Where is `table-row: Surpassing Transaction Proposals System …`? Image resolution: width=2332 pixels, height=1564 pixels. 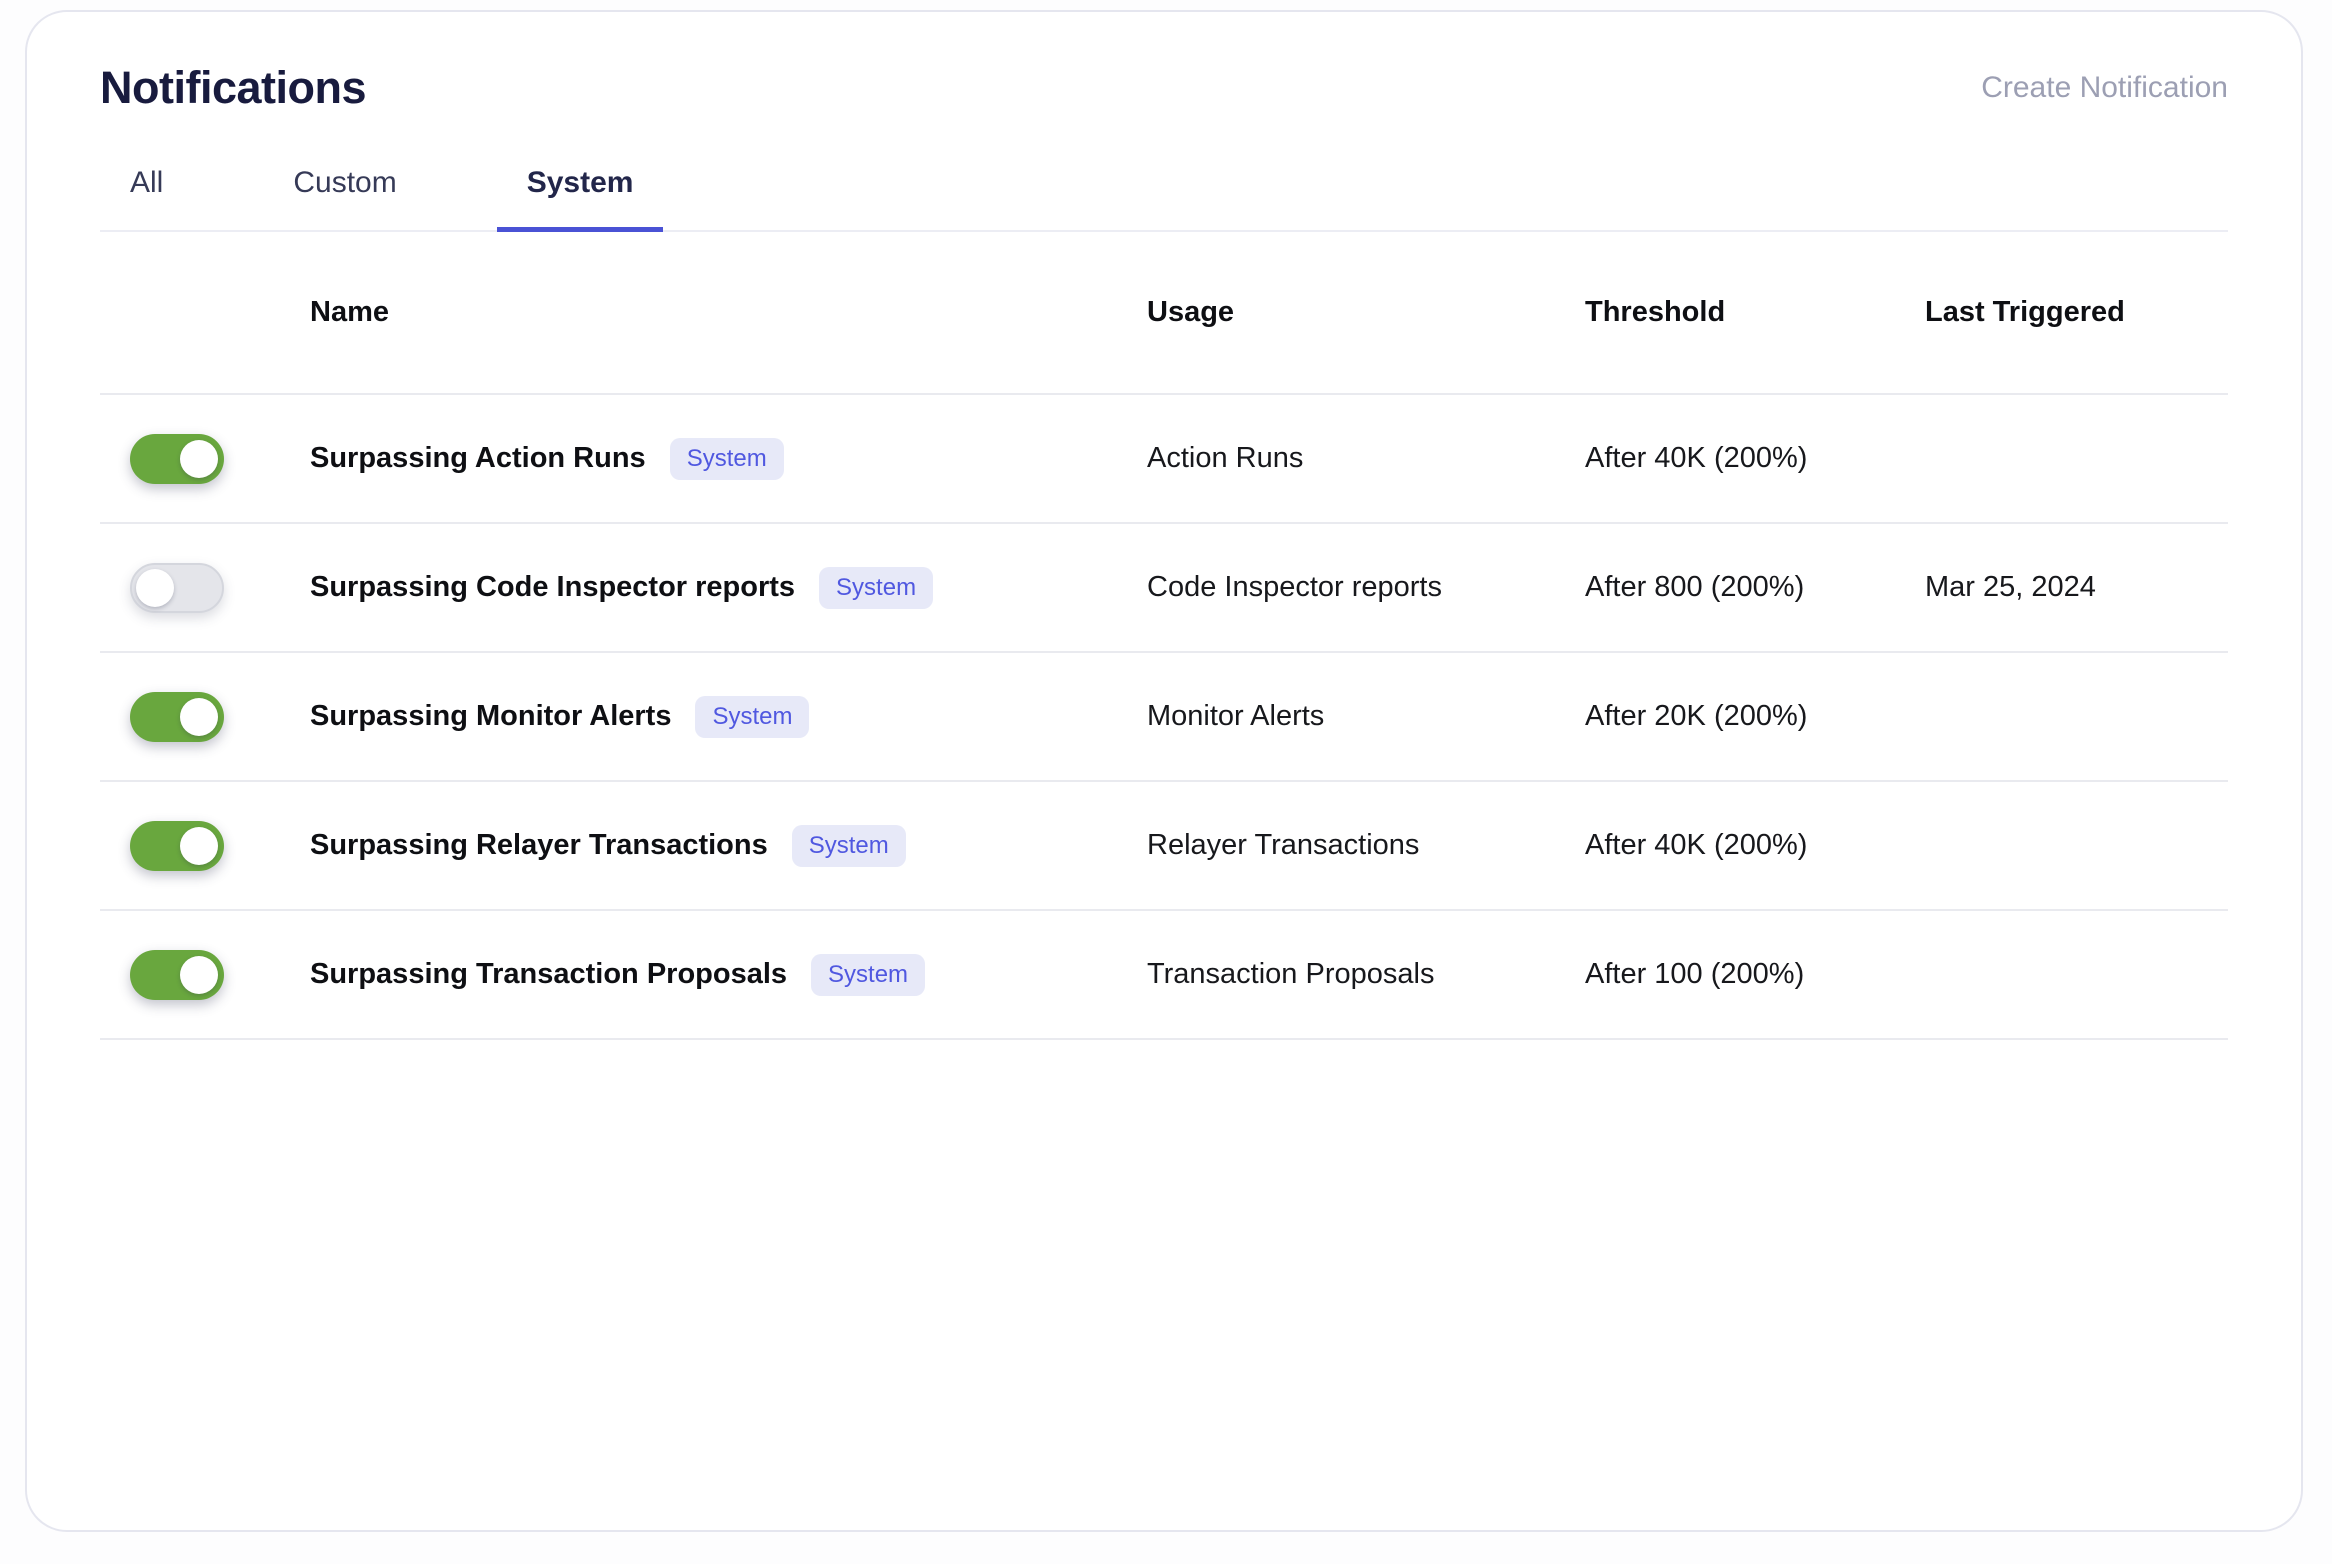
table-row: Surpassing Transaction Proposals System … is located at coordinates (1164, 975).